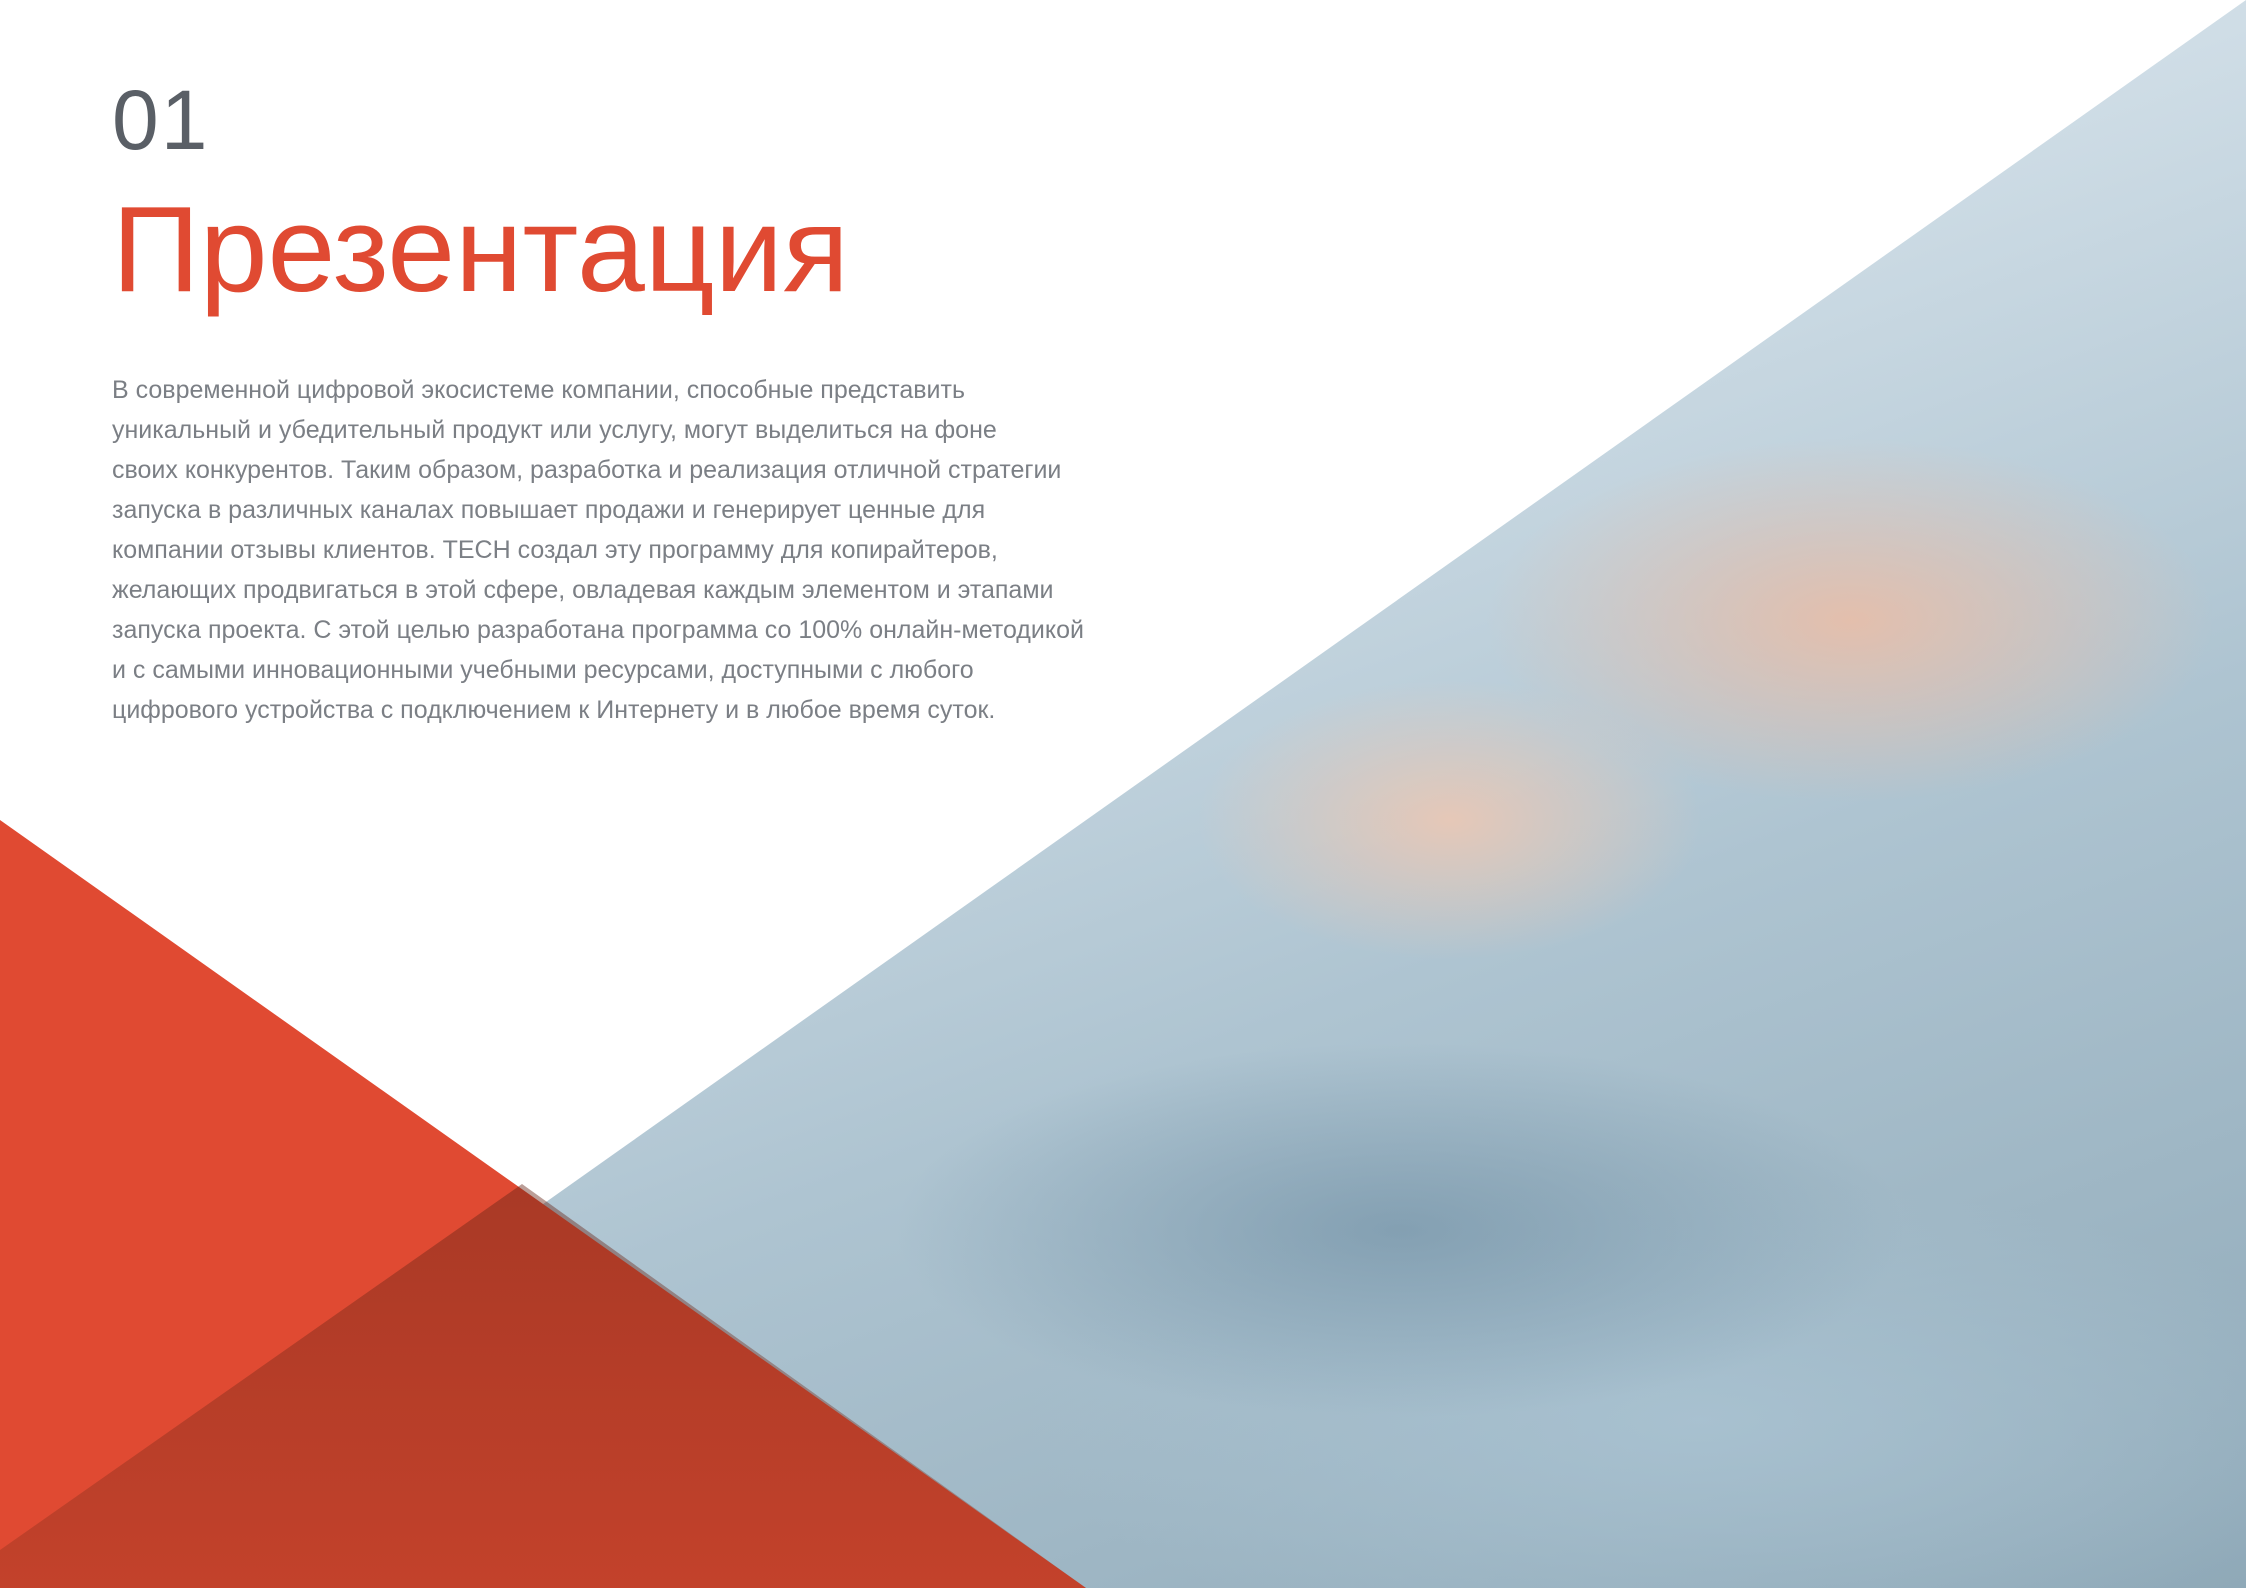  Describe the element at coordinates (161, 120) in the screenshot. I see `section-number: 01` at that location.